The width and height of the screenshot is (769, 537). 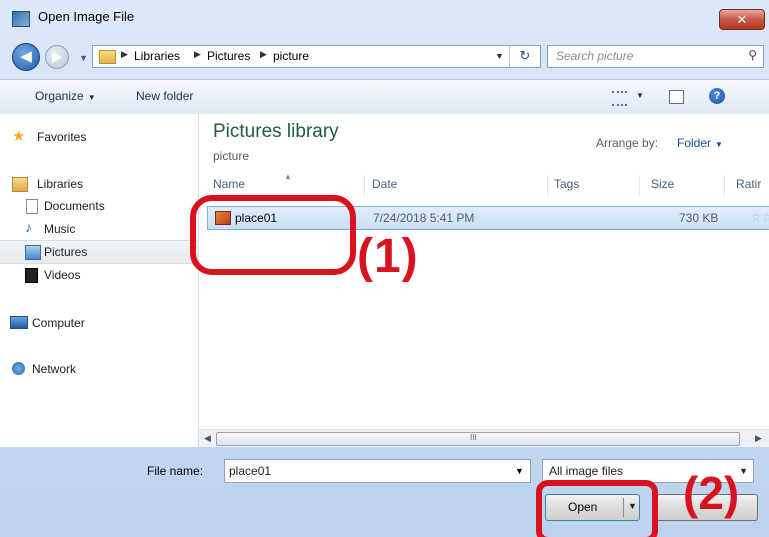 What do you see at coordinates (57, 57) in the screenshot?
I see `forward-button: ▶` at bounding box center [57, 57].